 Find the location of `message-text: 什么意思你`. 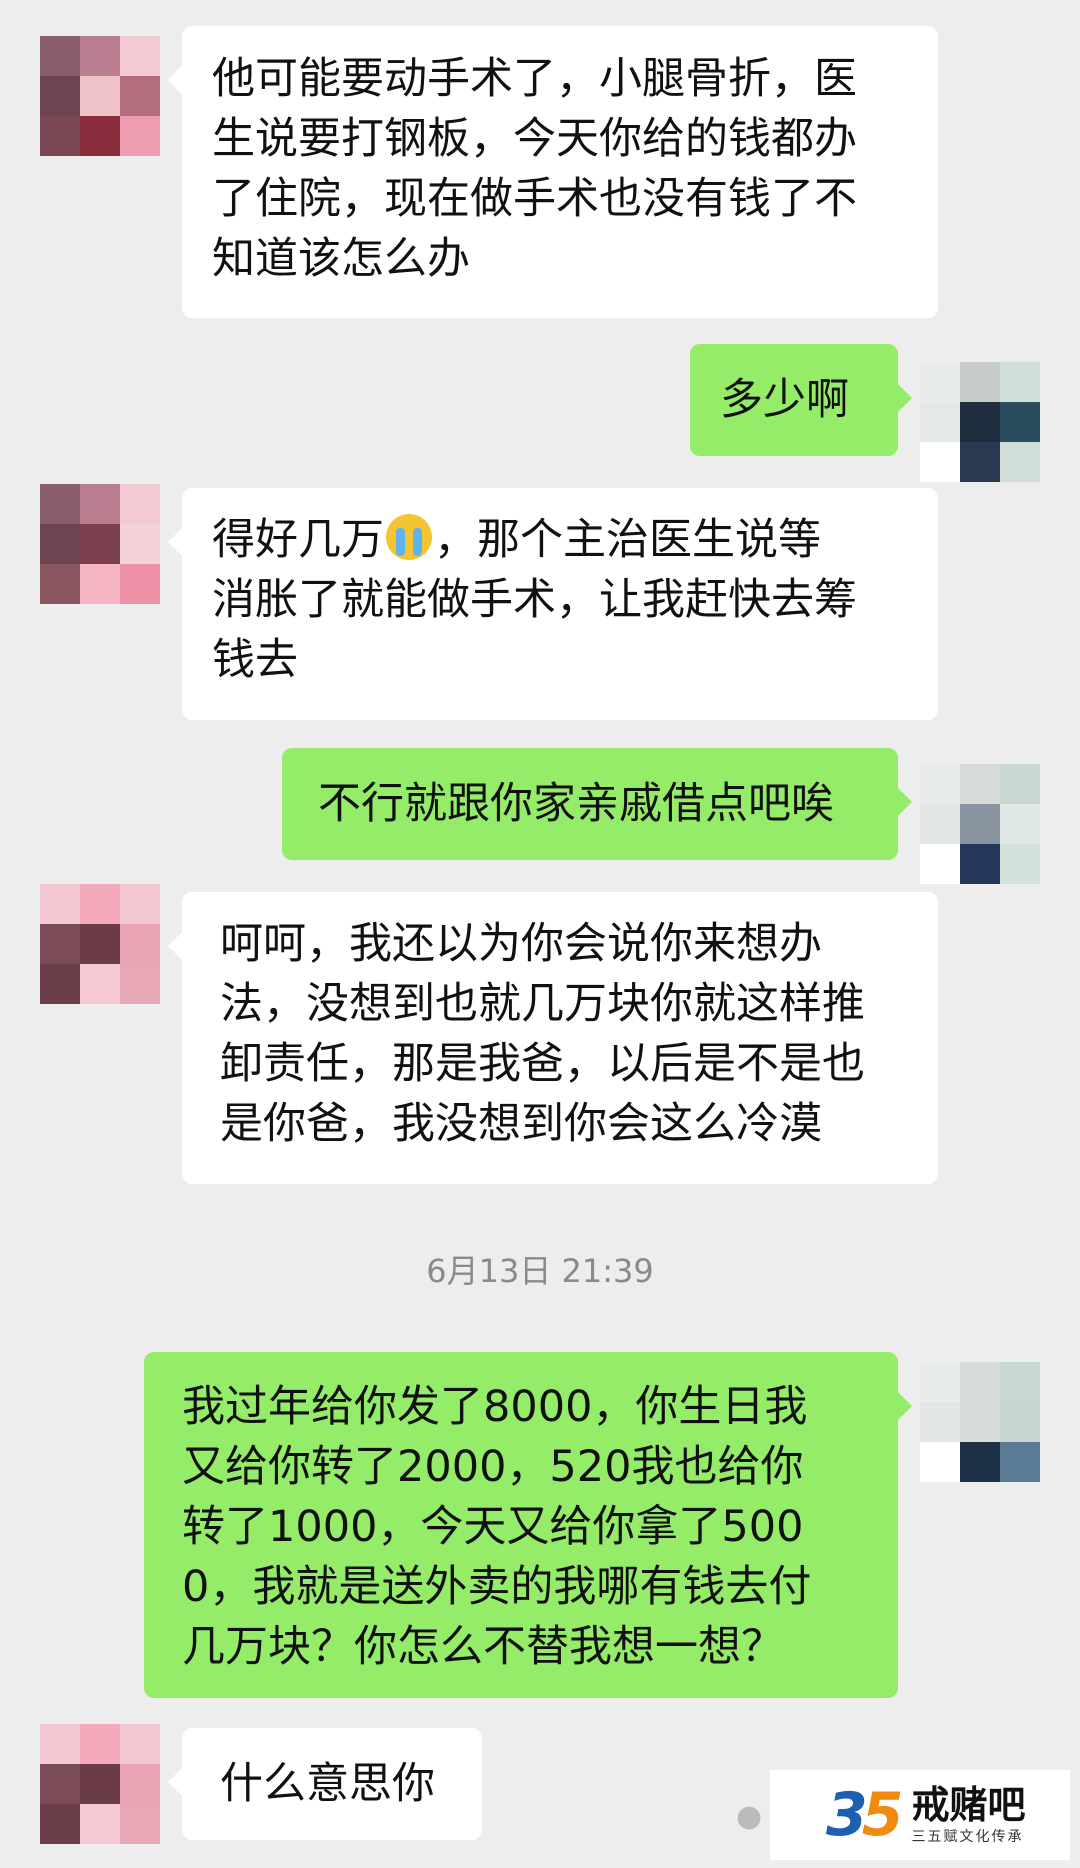

message-text: 什么意思你 is located at coordinates (327, 1784).